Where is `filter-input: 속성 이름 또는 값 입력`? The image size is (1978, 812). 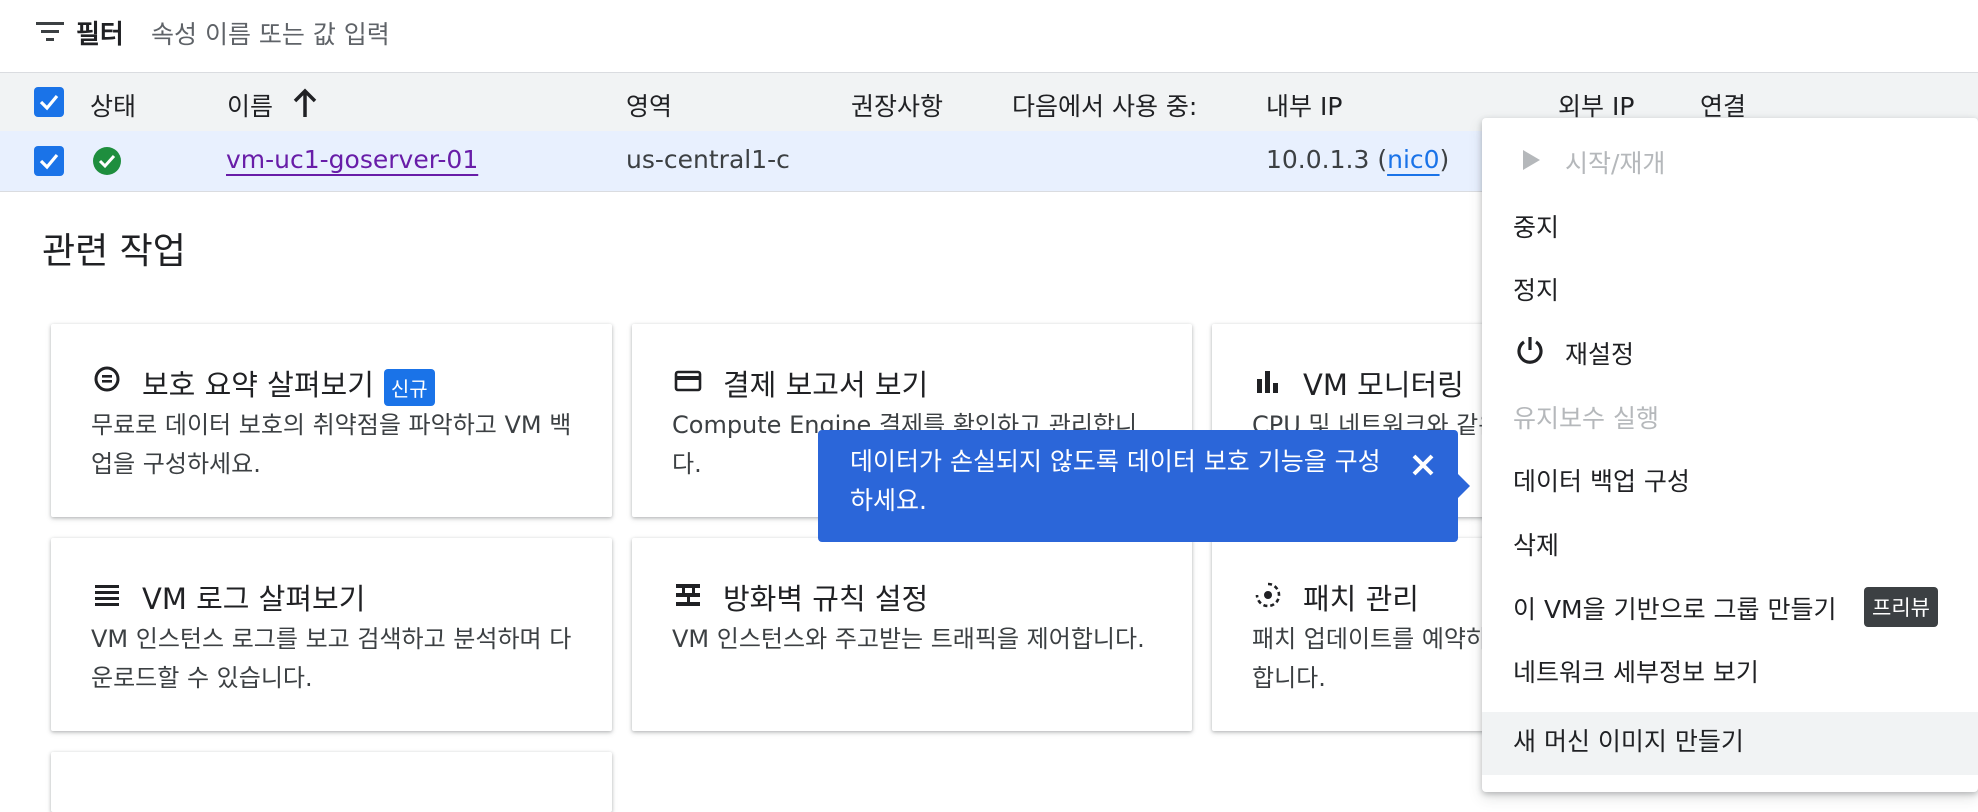 filter-input: 속성 이름 또는 값 입력 is located at coordinates (270, 33).